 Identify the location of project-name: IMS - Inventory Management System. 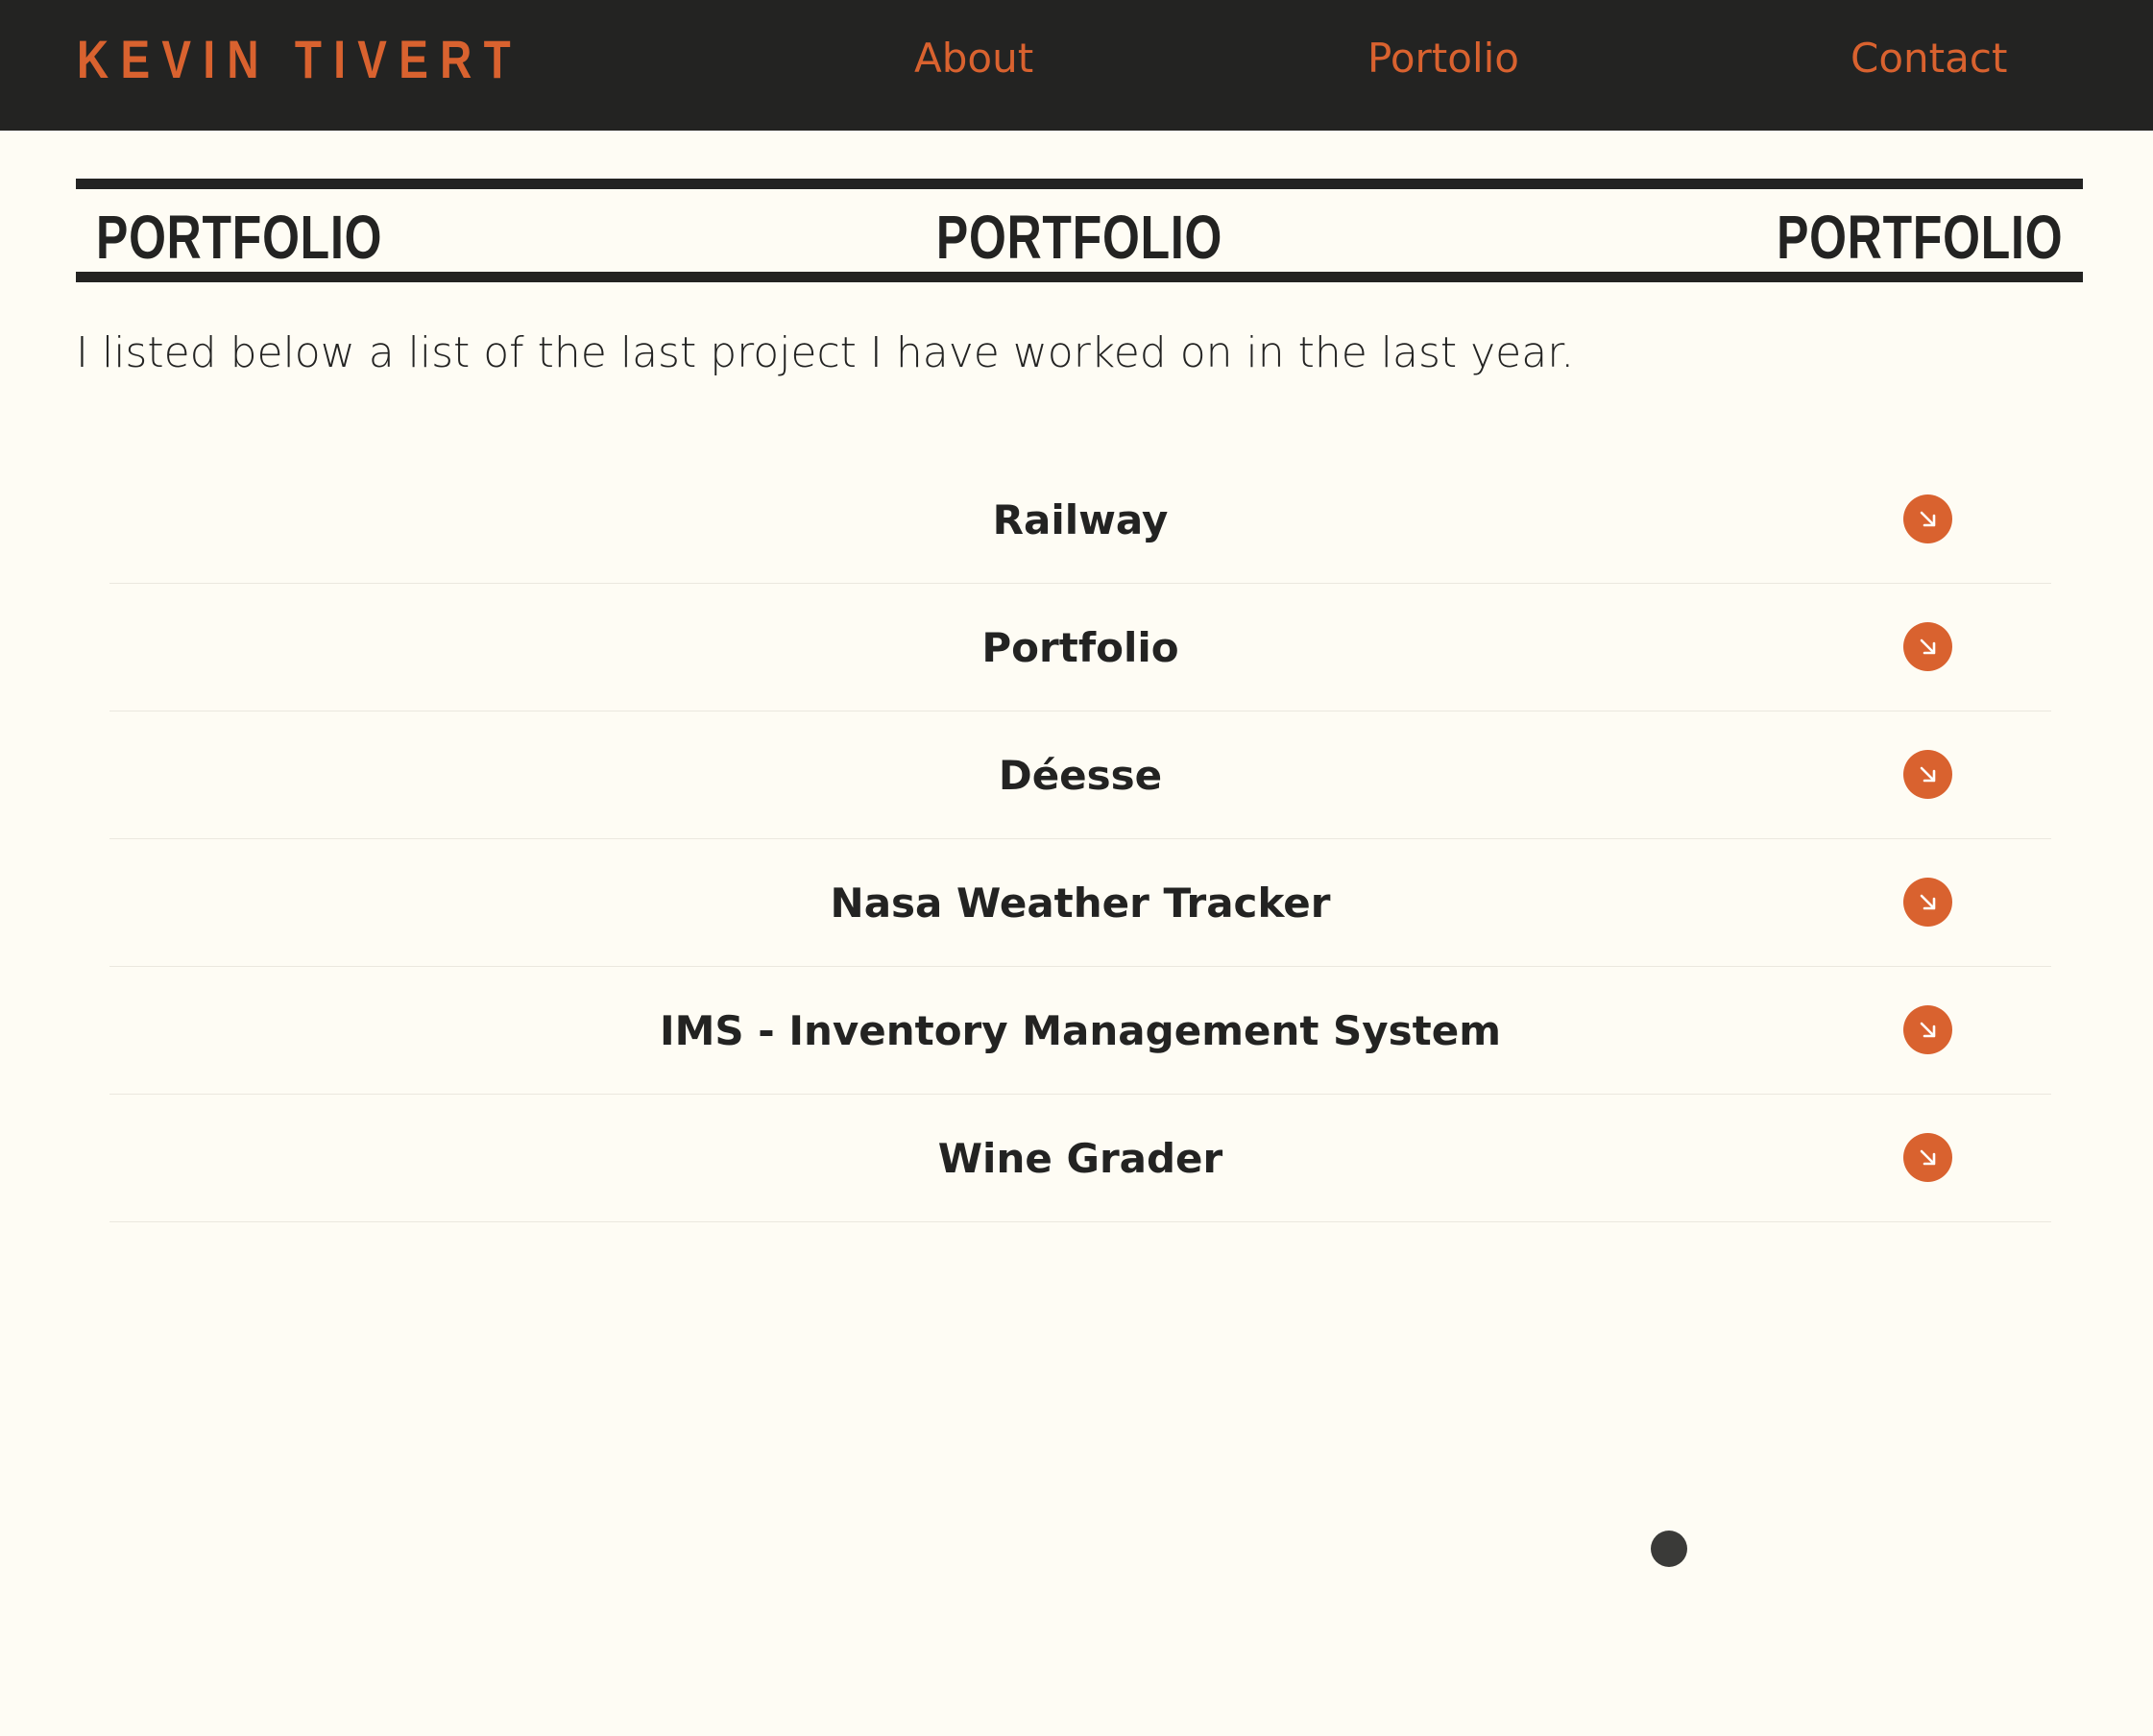
(1080, 1030).